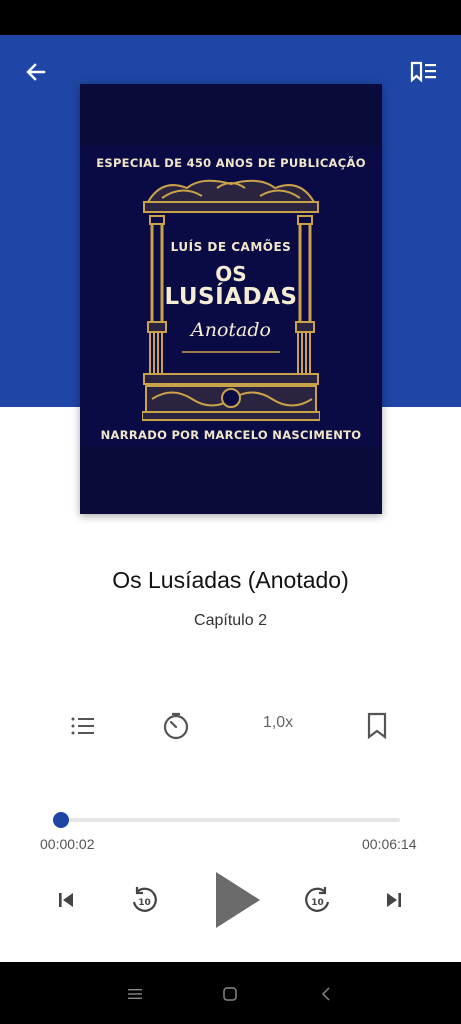  I want to click on play-icon, so click(238, 900).